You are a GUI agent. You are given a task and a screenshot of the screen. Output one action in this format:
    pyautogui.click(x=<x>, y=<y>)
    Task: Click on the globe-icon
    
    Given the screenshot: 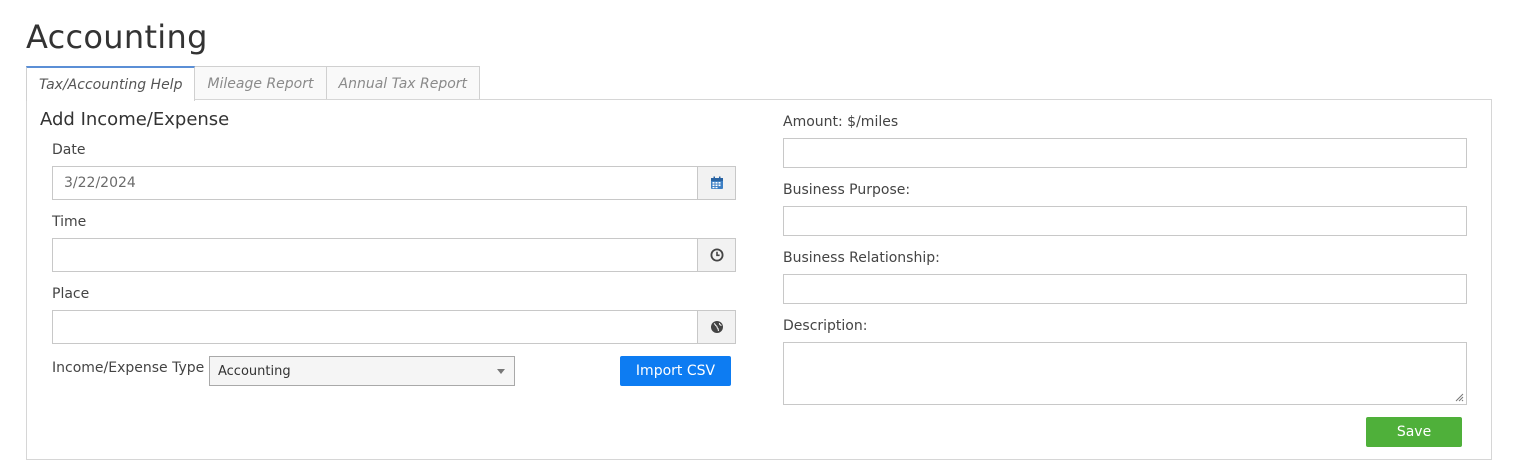 What is the action you would take?
    pyautogui.click(x=716, y=327)
    